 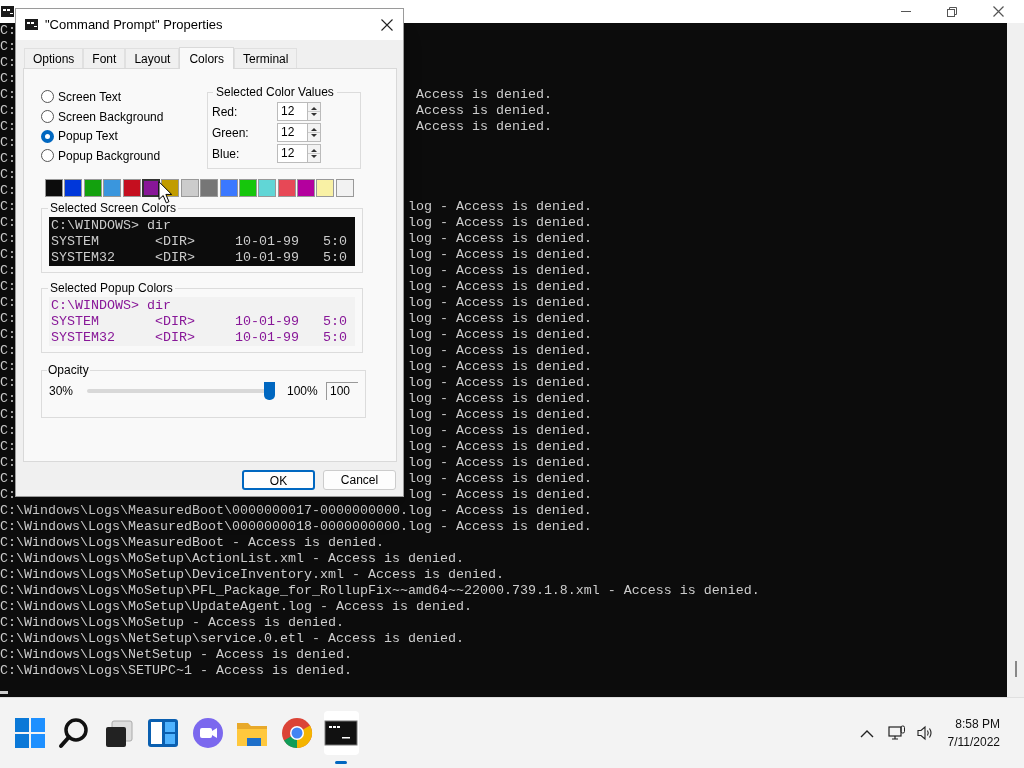 What do you see at coordinates (134, 24) in the screenshot?
I see `dialog-title: "Command Prompt" Properties` at bounding box center [134, 24].